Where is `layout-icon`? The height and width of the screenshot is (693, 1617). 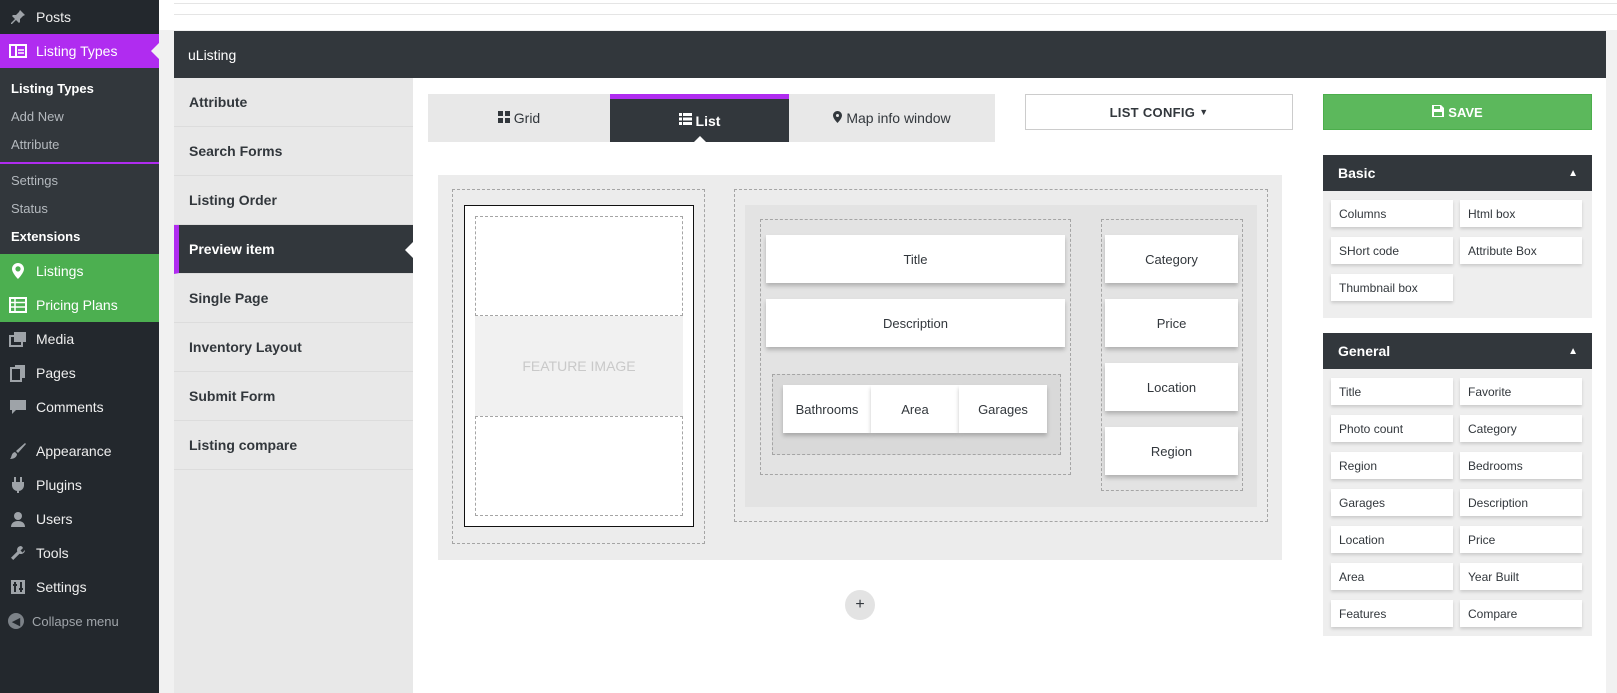
layout-icon is located at coordinates (18, 51).